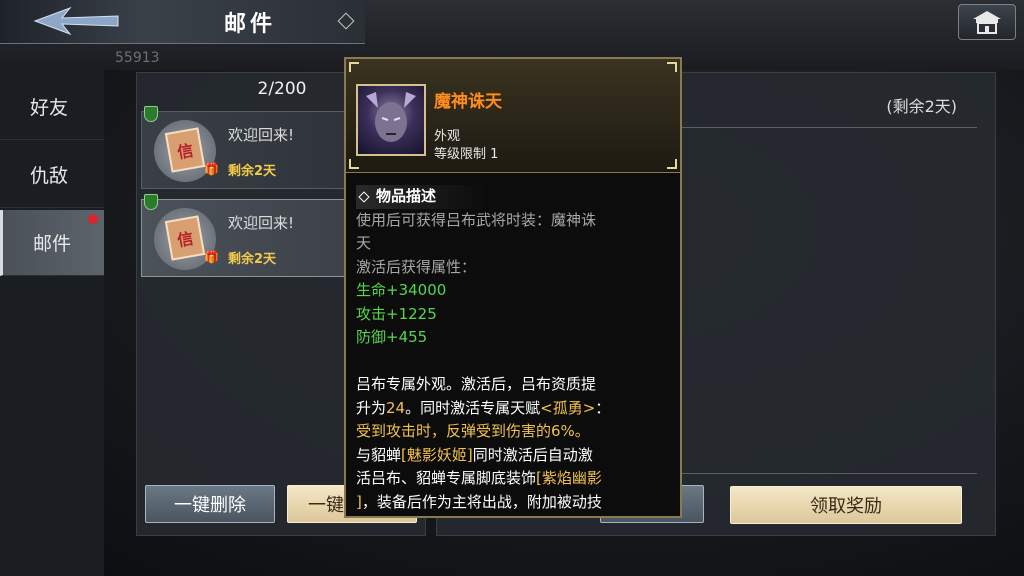 This screenshot has width=1024, height=576. Describe the element at coordinates (137, 58) in the screenshot. I see `background-number: 55913` at that location.